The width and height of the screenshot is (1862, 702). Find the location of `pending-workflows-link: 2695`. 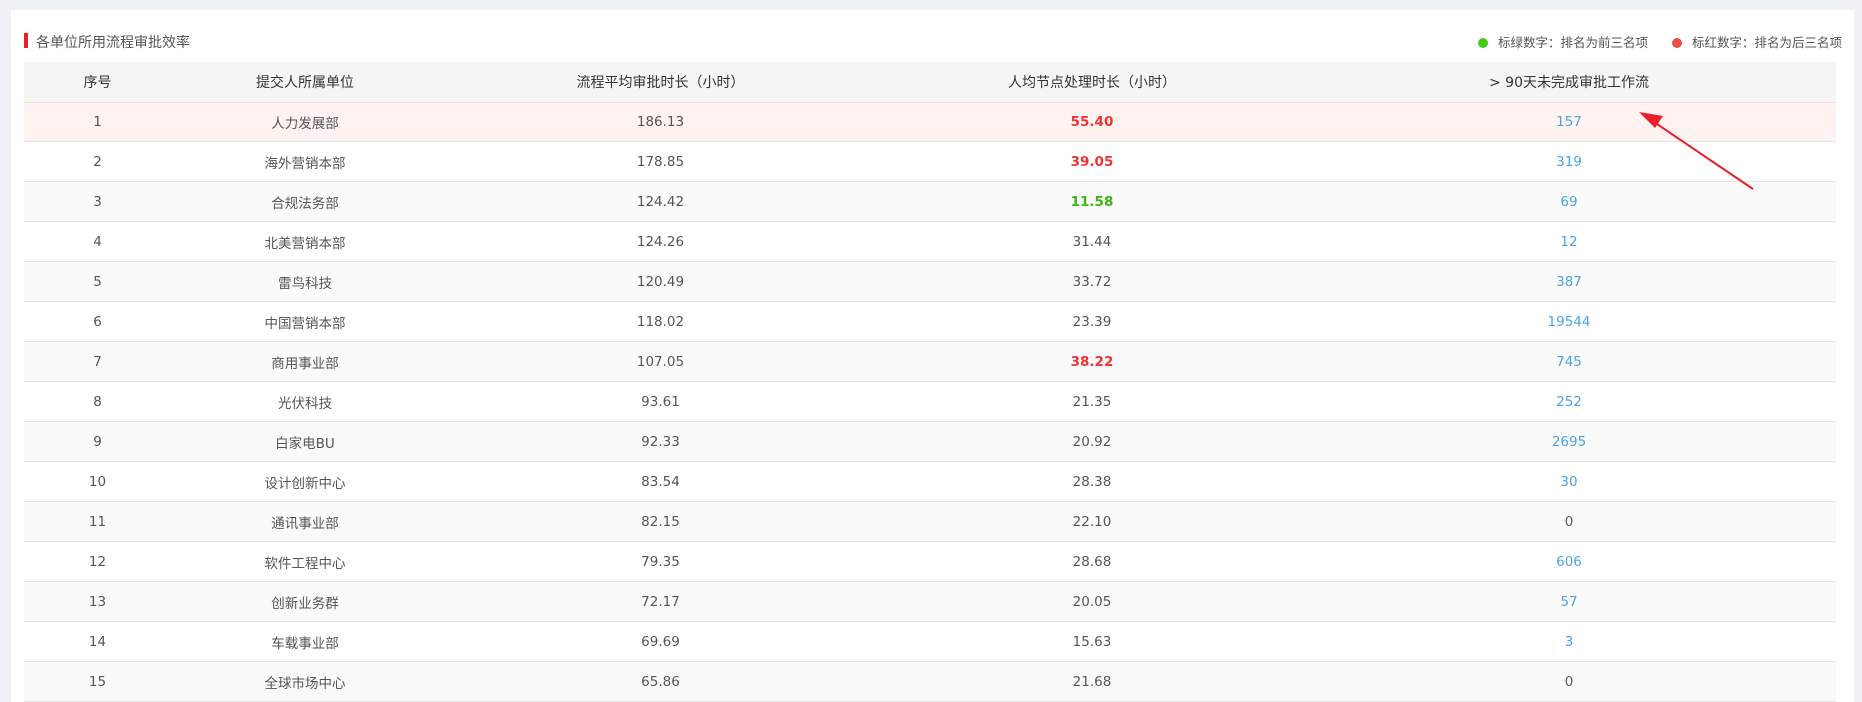

pending-workflows-link: 2695 is located at coordinates (1569, 441).